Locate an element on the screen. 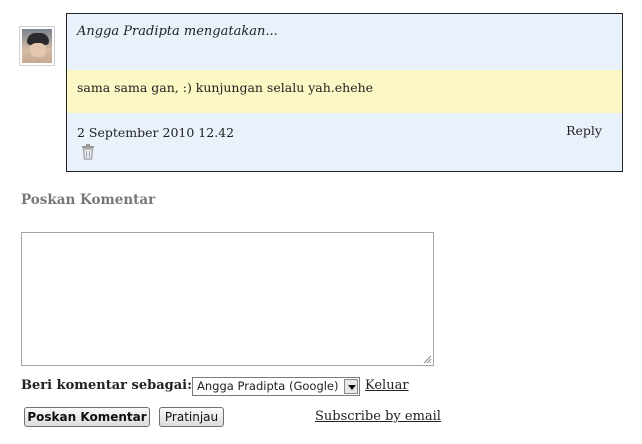 The image size is (642, 444). chevron-down-icon is located at coordinates (351, 386).